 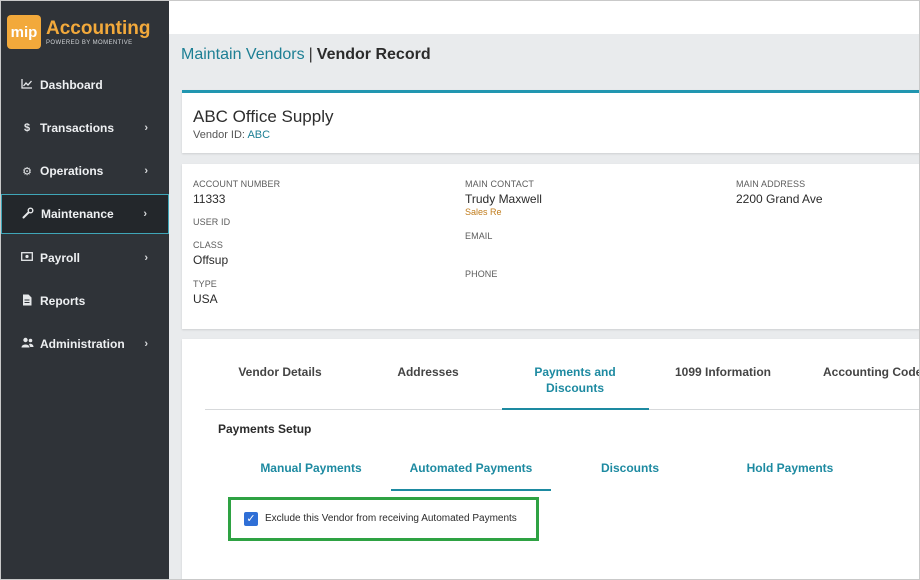 What do you see at coordinates (27, 258) in the screenshot?
I see `money-bill-icon` at bounding box center [27, 258].